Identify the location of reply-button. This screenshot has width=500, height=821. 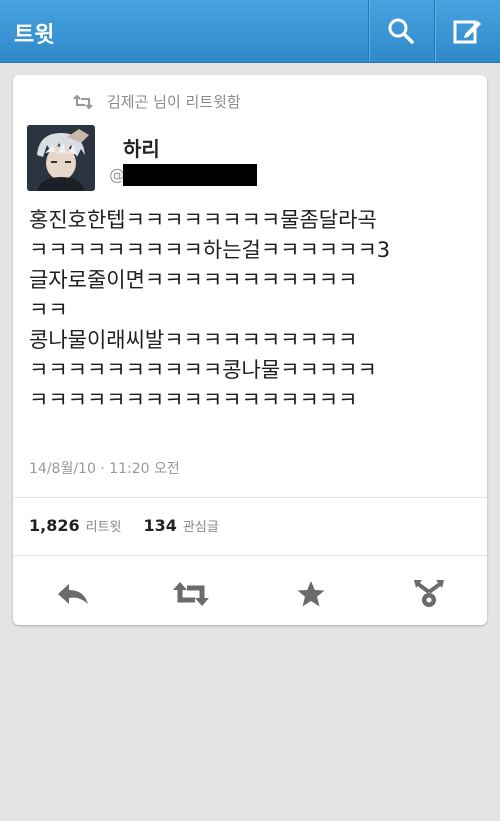
(73, 594).